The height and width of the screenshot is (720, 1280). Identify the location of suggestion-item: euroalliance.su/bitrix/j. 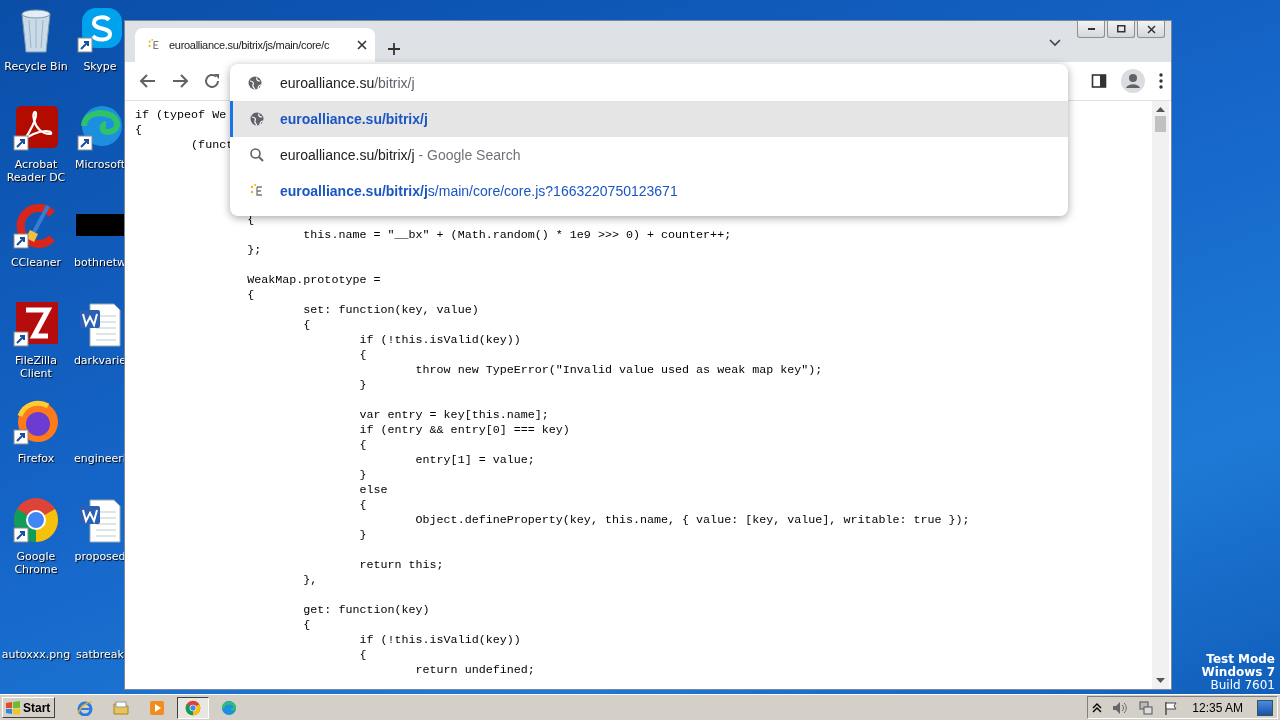
(649, 119).